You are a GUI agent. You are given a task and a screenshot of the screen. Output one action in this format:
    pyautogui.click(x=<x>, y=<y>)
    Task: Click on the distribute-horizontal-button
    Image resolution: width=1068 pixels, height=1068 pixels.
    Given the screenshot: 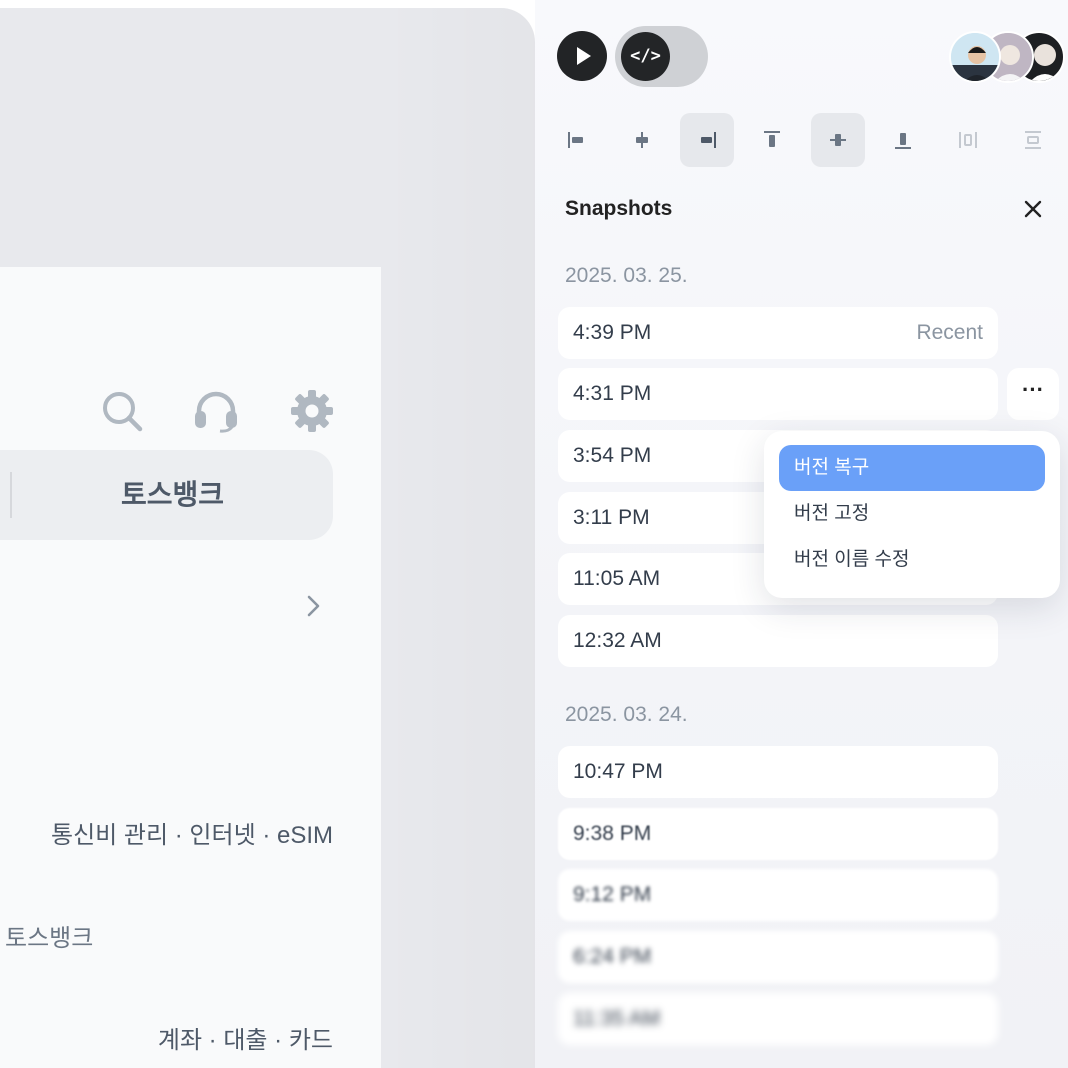 What is the action you would take?
    pyautogui.click(x=968, y=140)
    